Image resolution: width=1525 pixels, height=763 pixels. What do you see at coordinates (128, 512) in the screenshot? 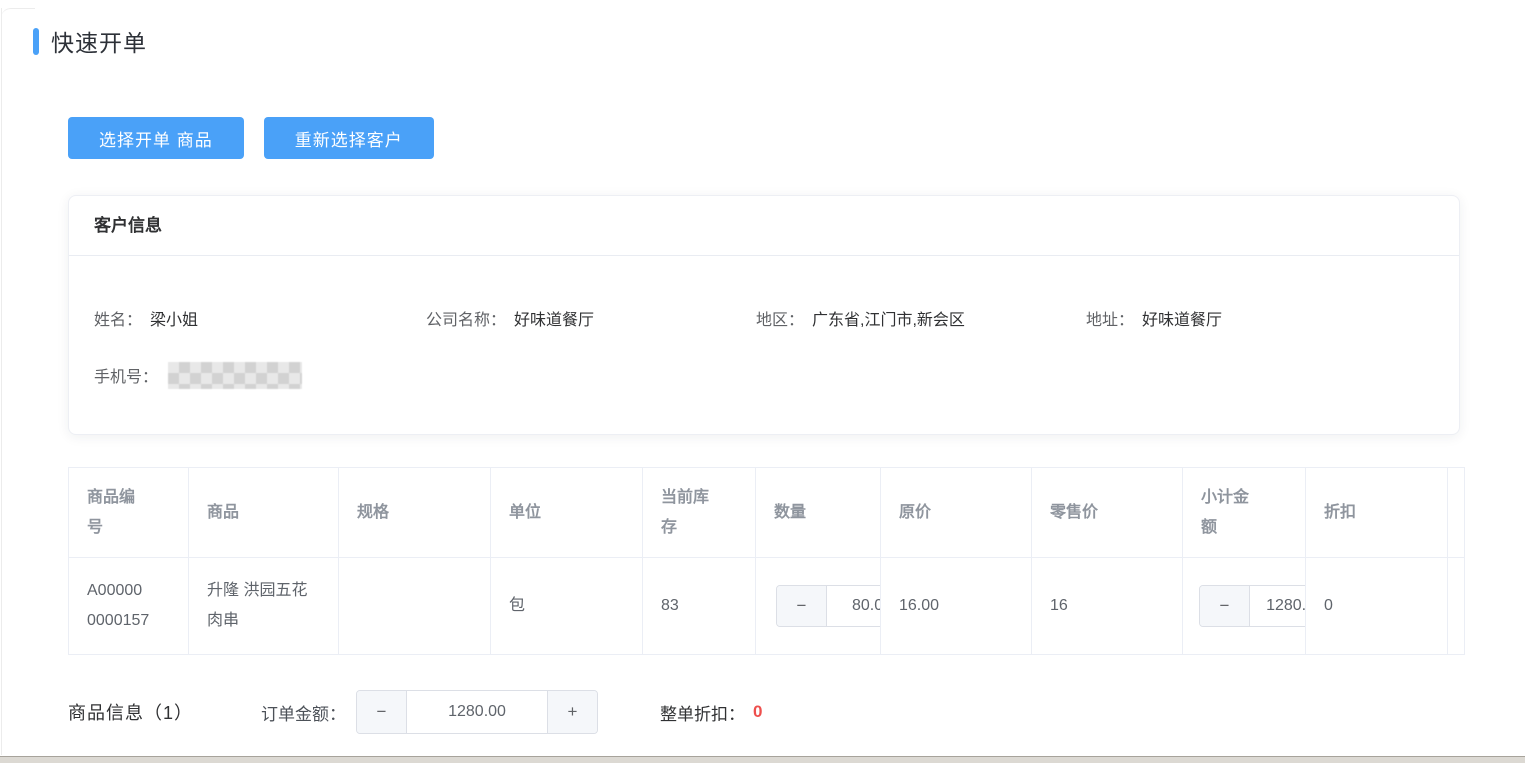
I see `col-header-product-code: 商品编号` at bounding box center [128, 512].